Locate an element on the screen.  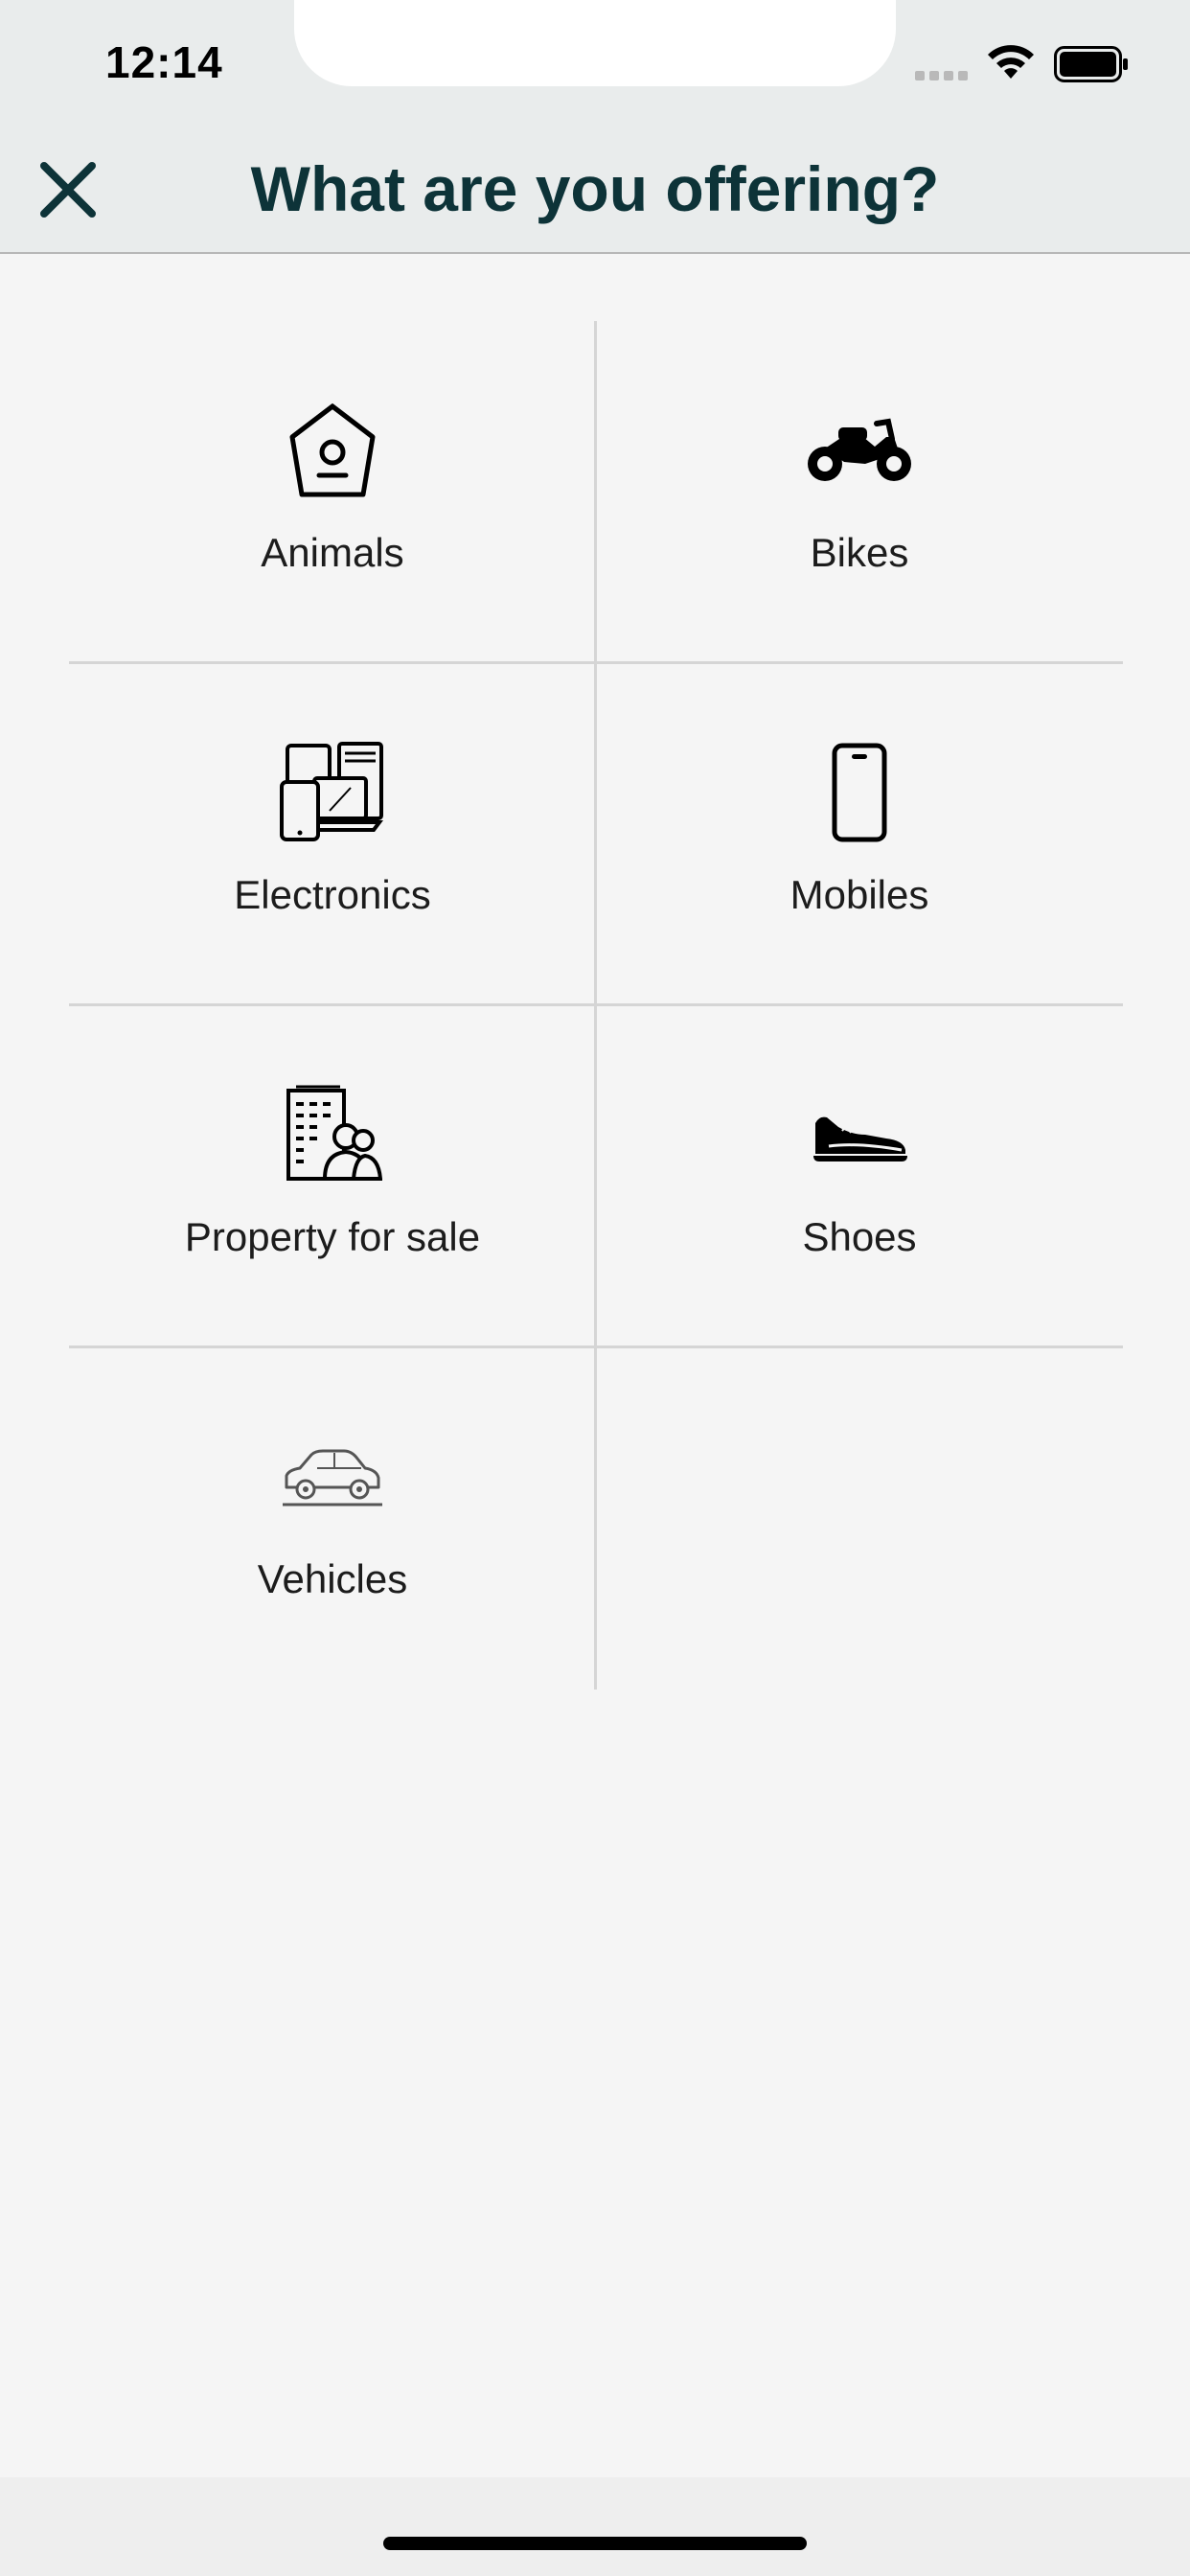
category-electronics: Electronics is located at coordinates (333, 834).